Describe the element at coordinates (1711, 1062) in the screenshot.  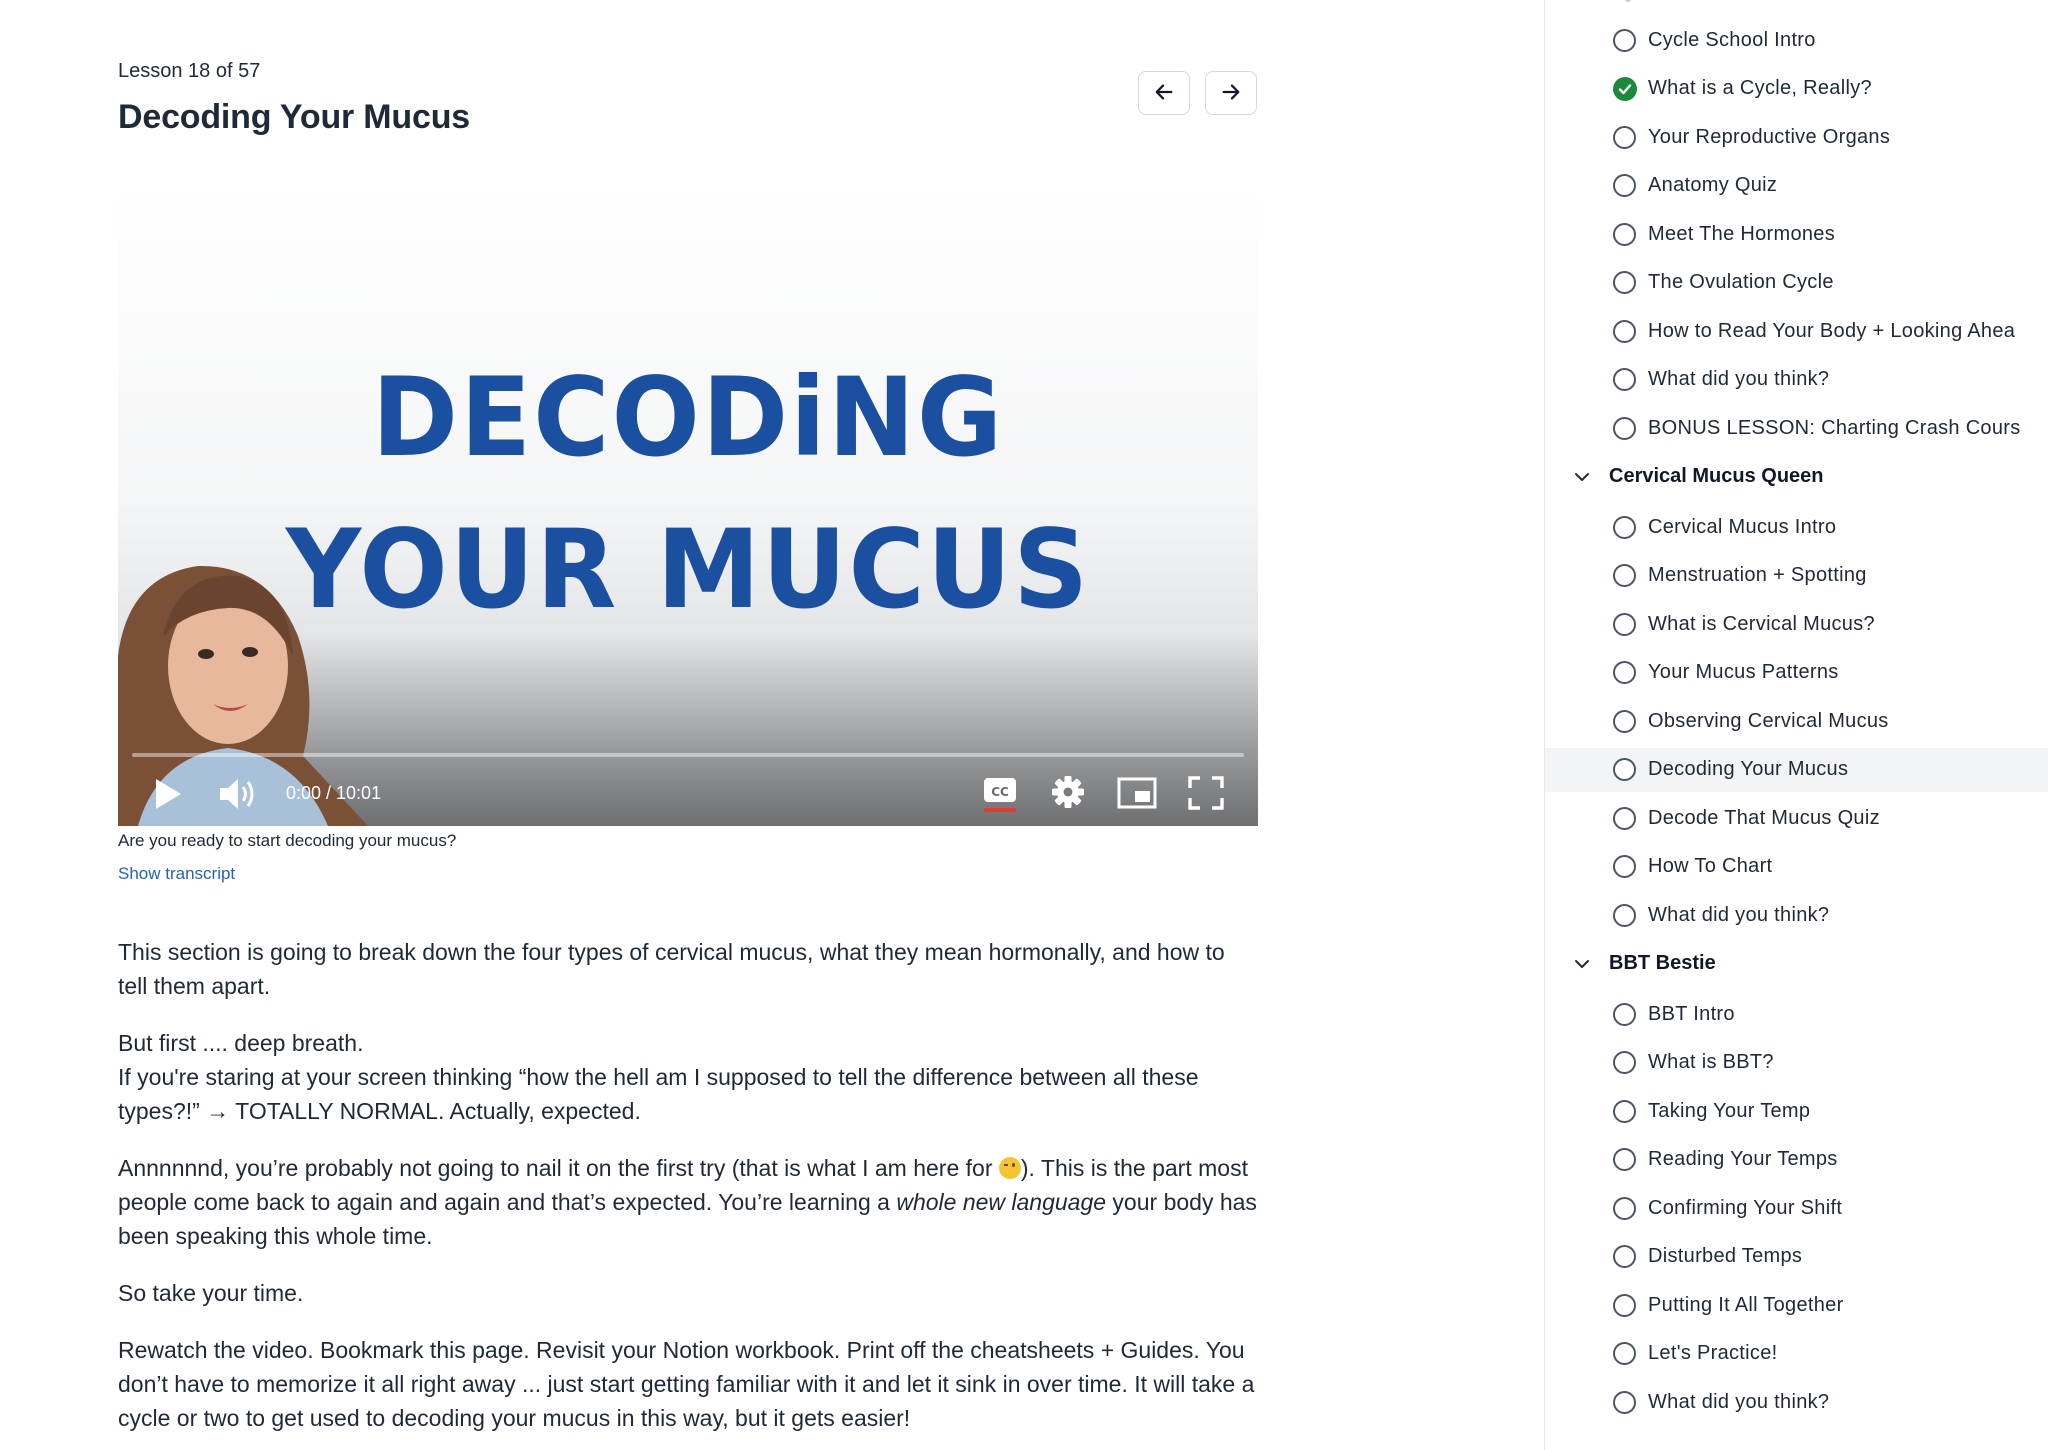
I see `lesson-item-label: What is BBT?` at that location.